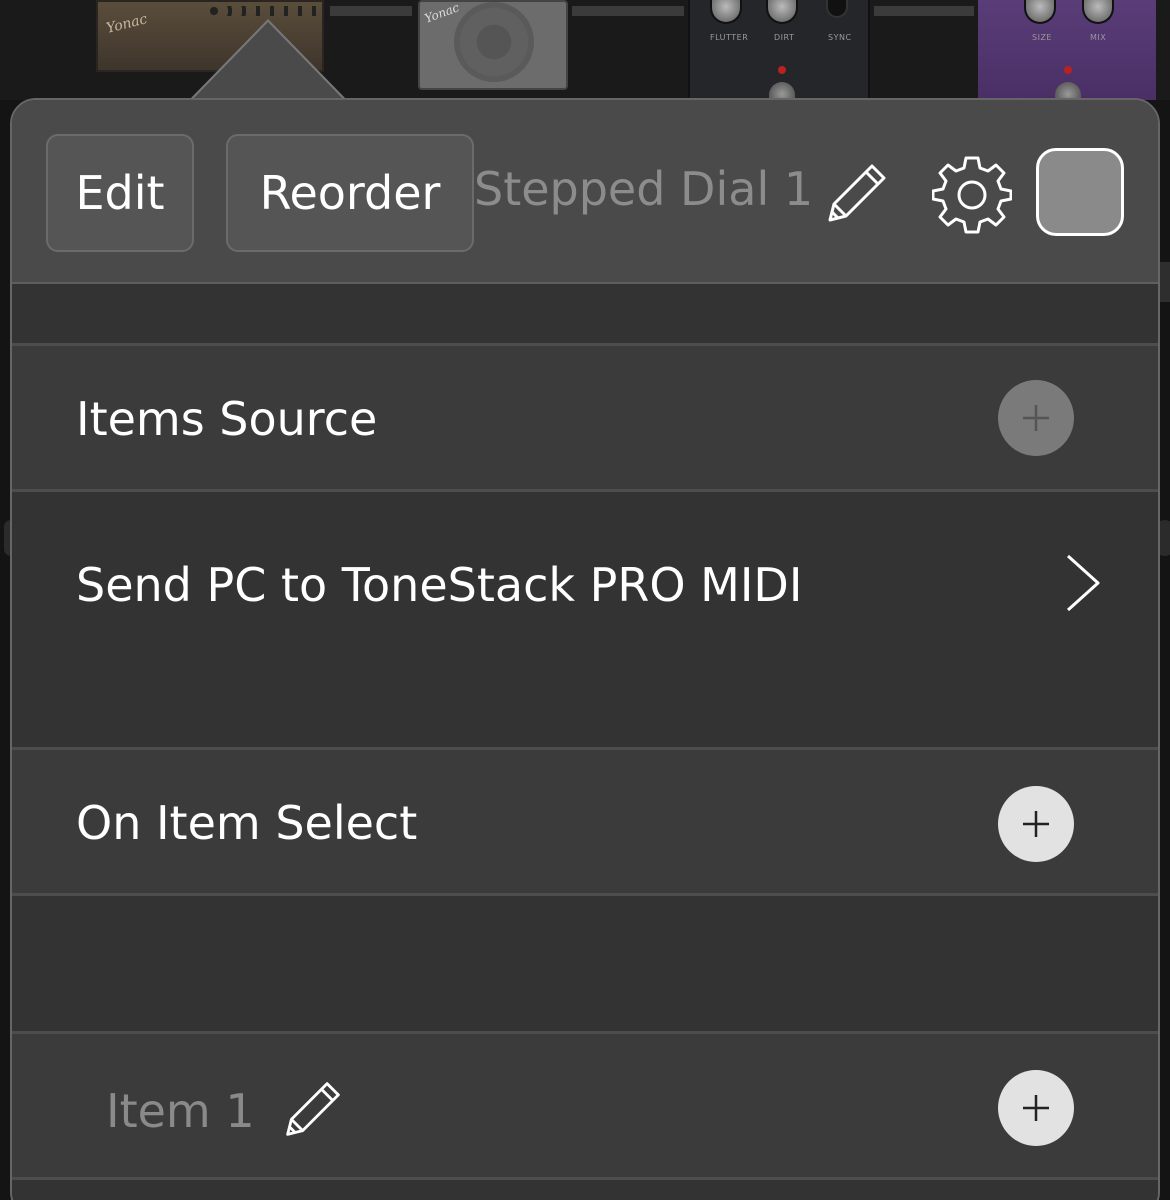 This screenshot has height=1200, width=1170. What do you see at coordinates (494, 42) in the screenshot?
I see `speaker-cone` at bounding box center [494, 42].